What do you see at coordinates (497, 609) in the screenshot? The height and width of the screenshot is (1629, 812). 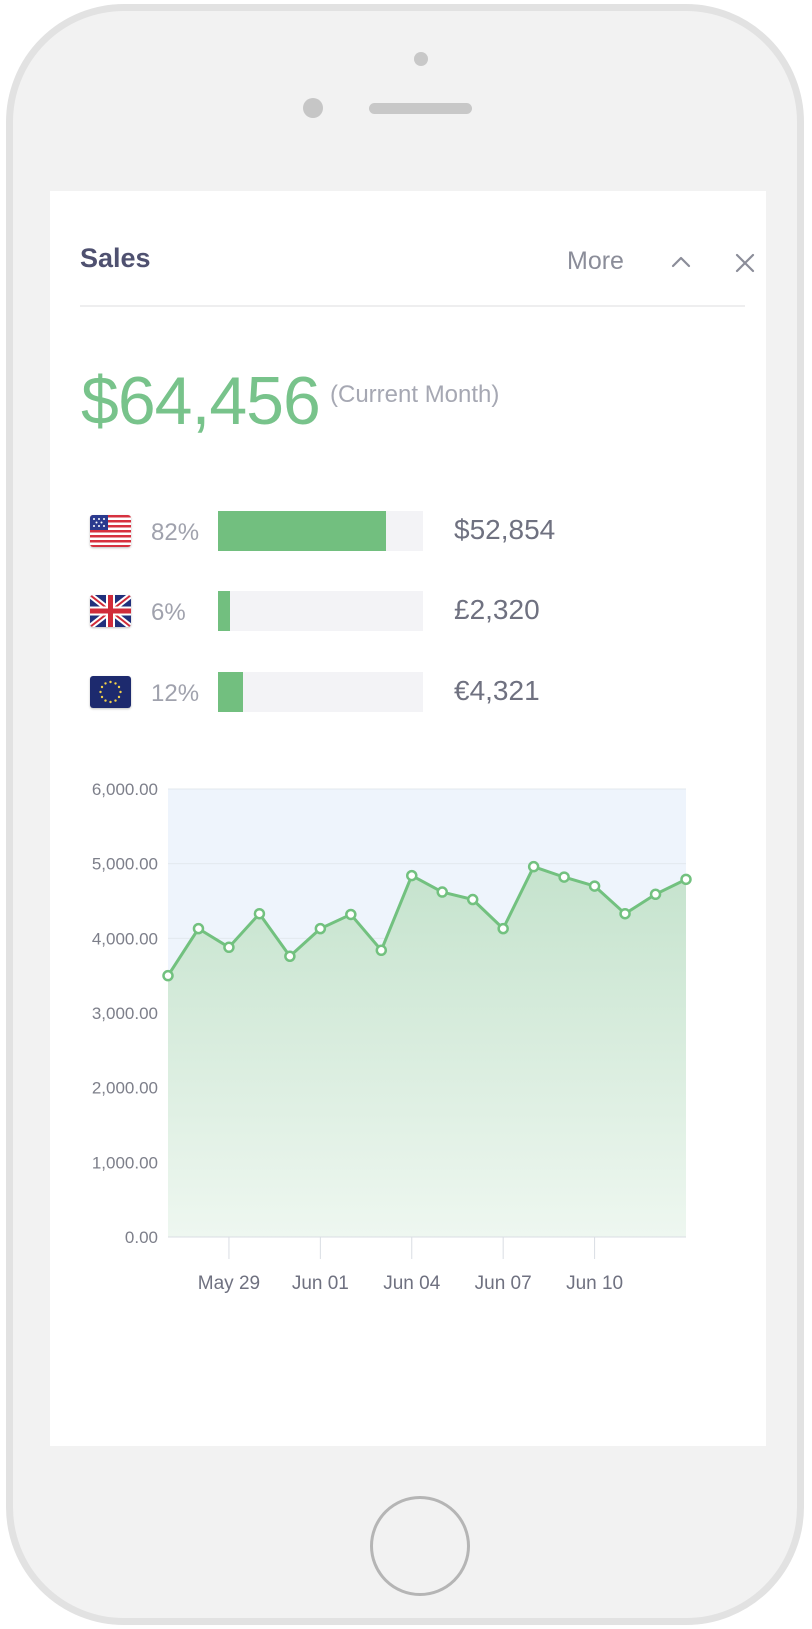 I see `region-amount: £2,320` at bounding box center [497, 609].